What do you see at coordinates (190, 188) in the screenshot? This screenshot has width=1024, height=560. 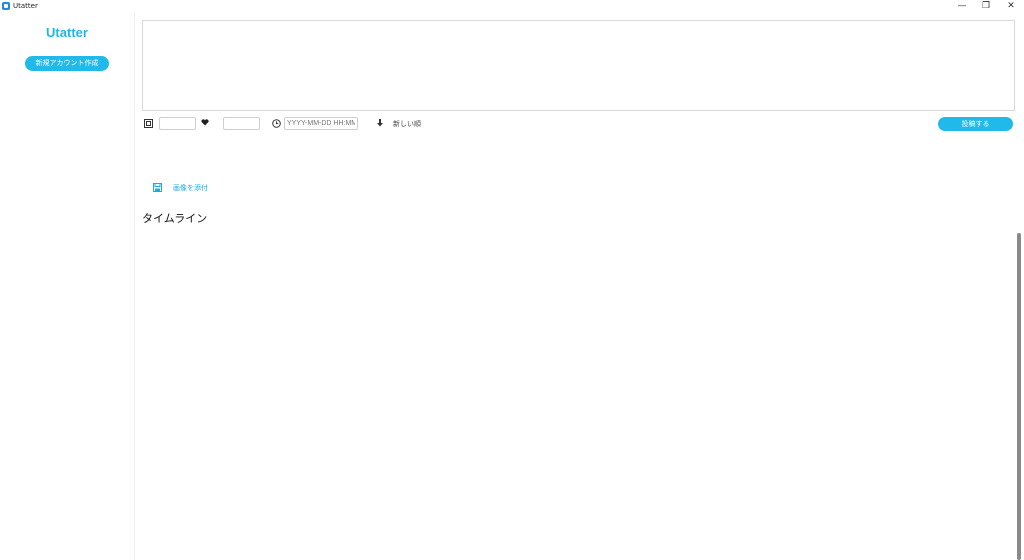 I see `attach-image-link: 画像を添付` at bounding box center [190, 188].